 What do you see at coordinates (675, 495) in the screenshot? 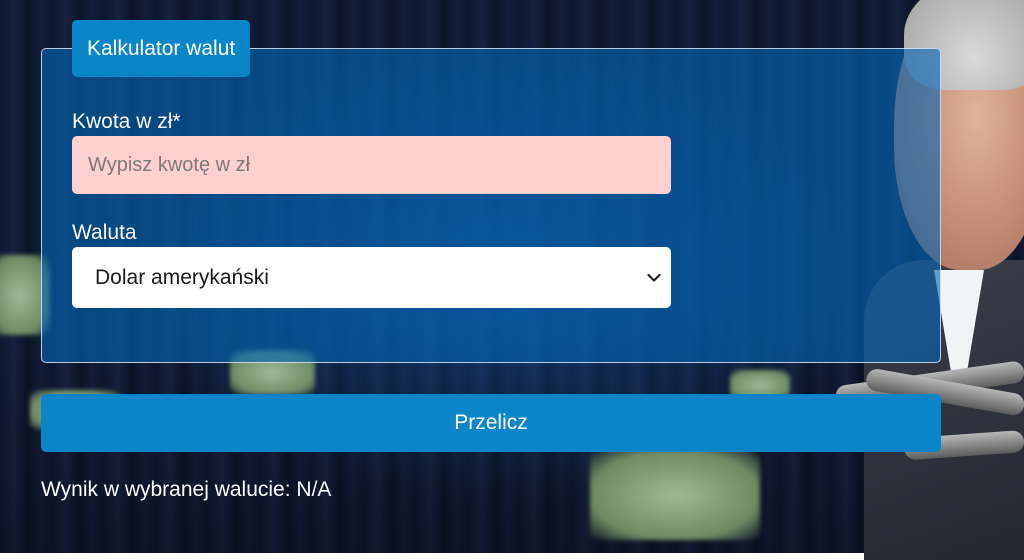
I see `banknote-decoration` at bounding box center [675, 495].